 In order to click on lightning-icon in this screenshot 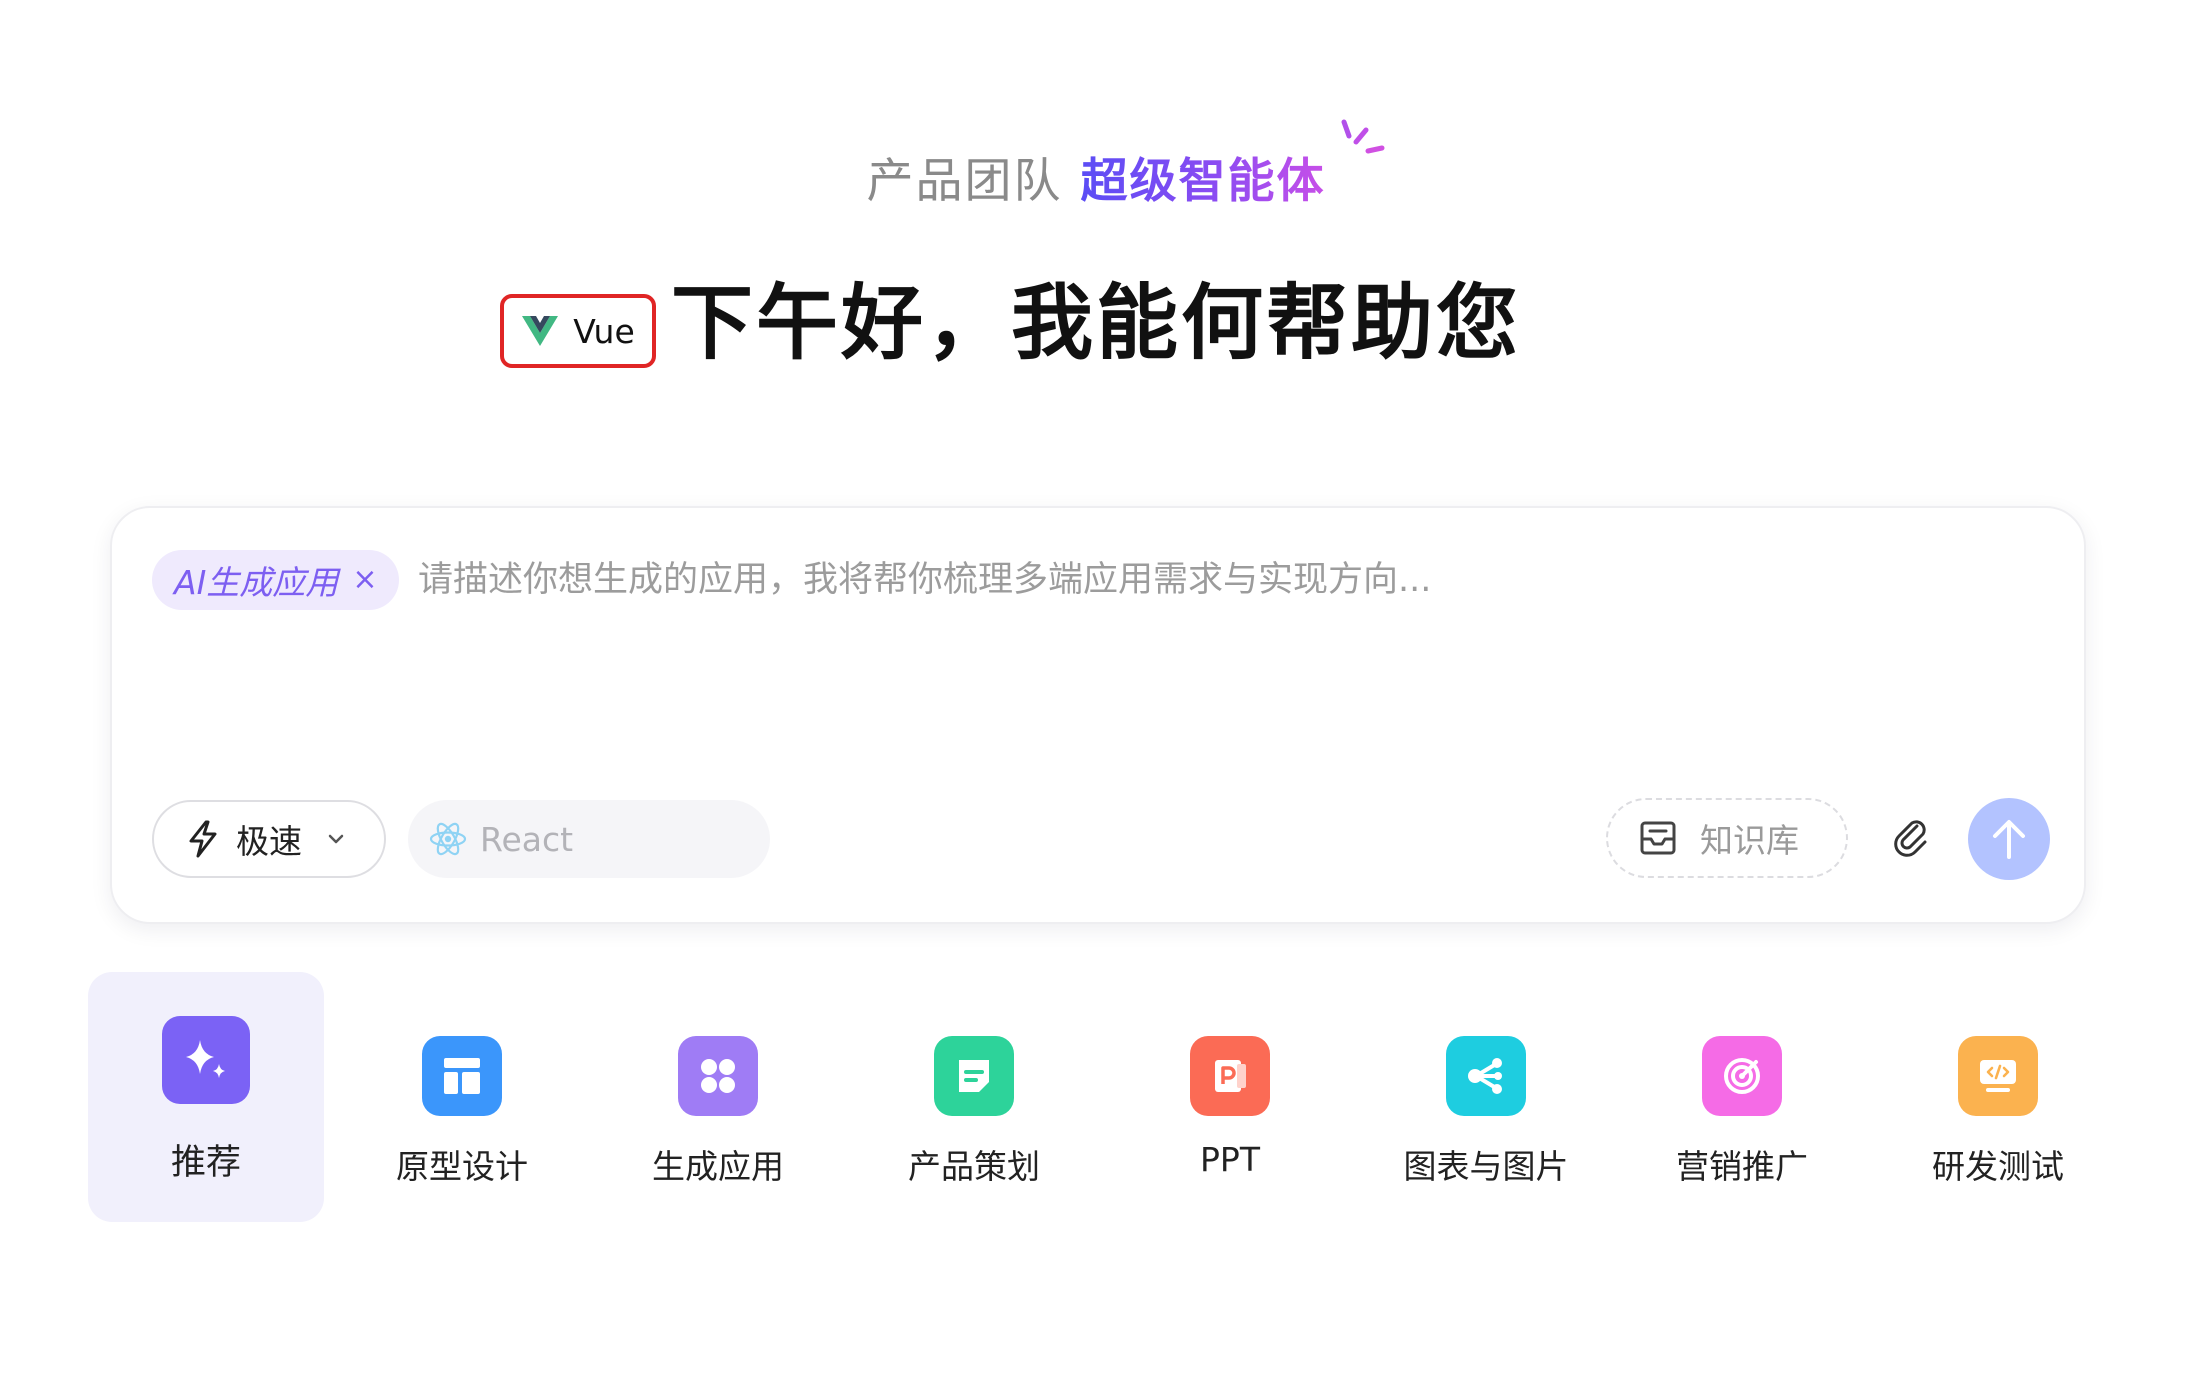, I will do `click(203, 839)`.